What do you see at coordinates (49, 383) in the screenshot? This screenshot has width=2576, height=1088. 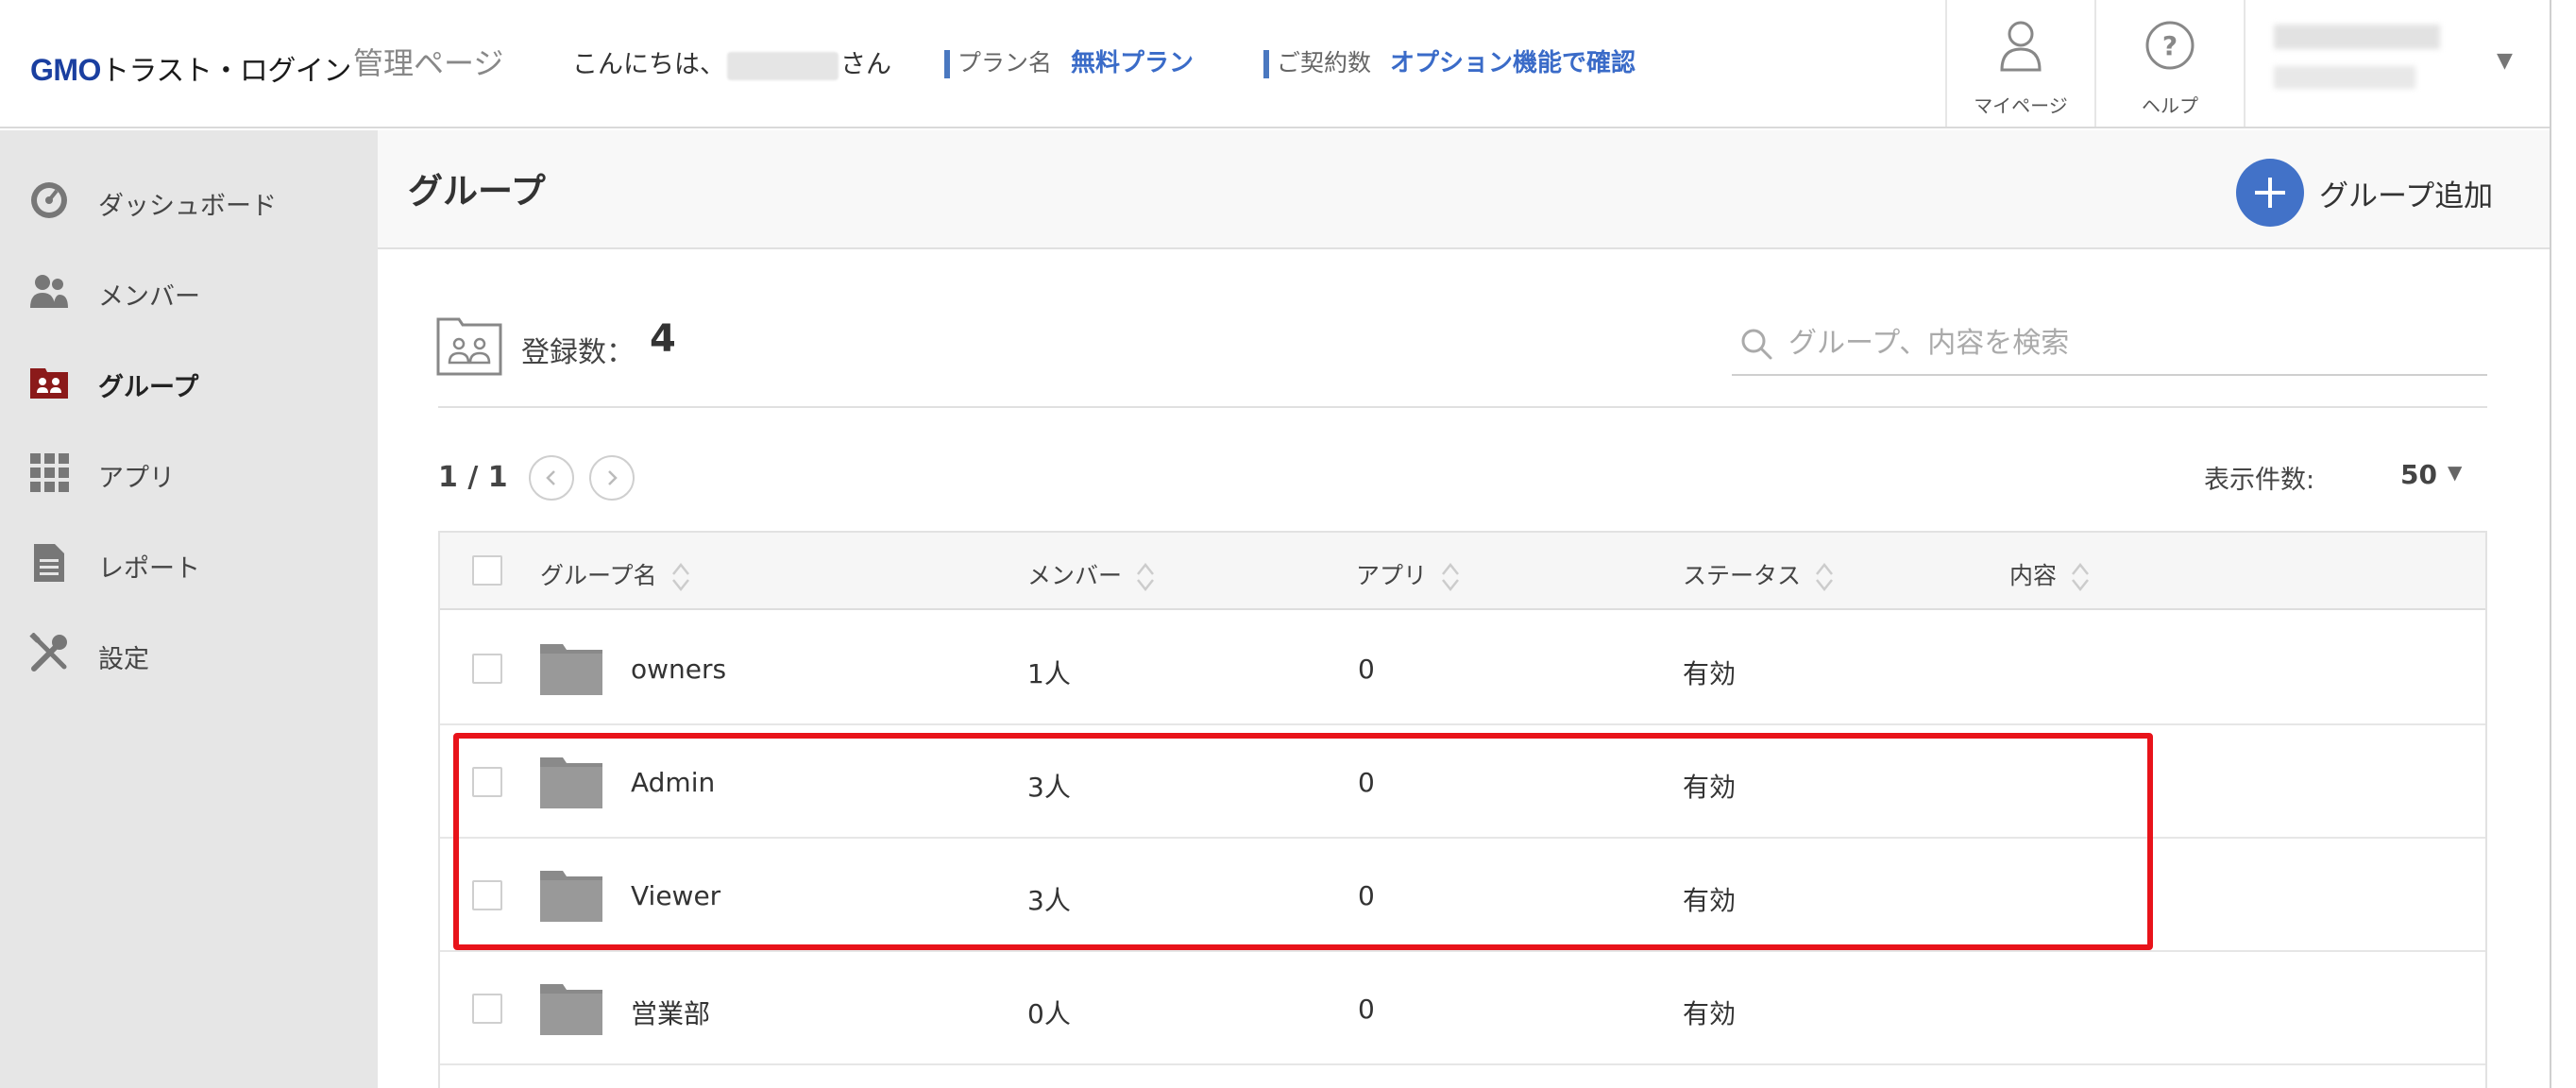 I see `group-icon` at bounding box center [49, 383].